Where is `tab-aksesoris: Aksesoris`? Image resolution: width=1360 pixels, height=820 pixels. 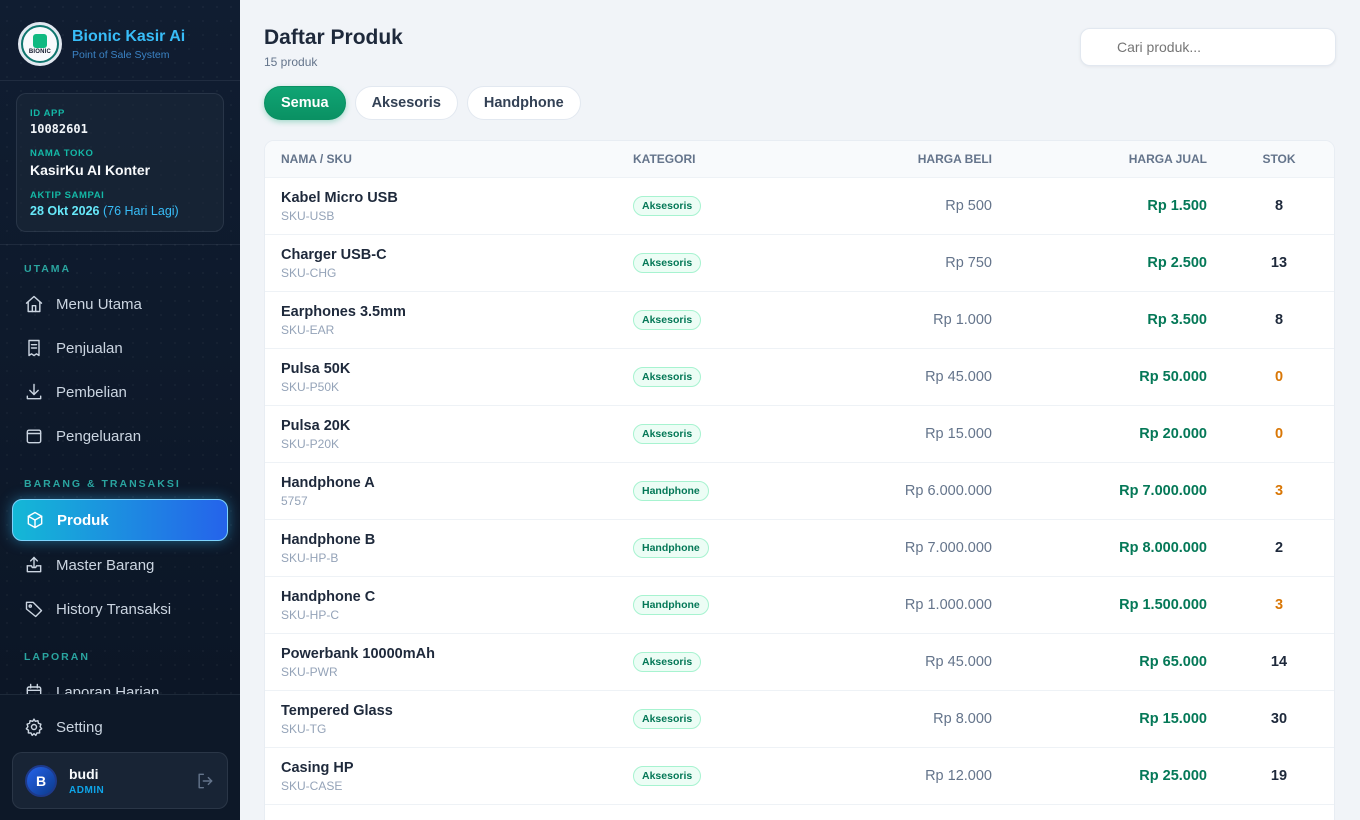 tab-aksesoris: Aksesoris is located at coordinates (406, 103).